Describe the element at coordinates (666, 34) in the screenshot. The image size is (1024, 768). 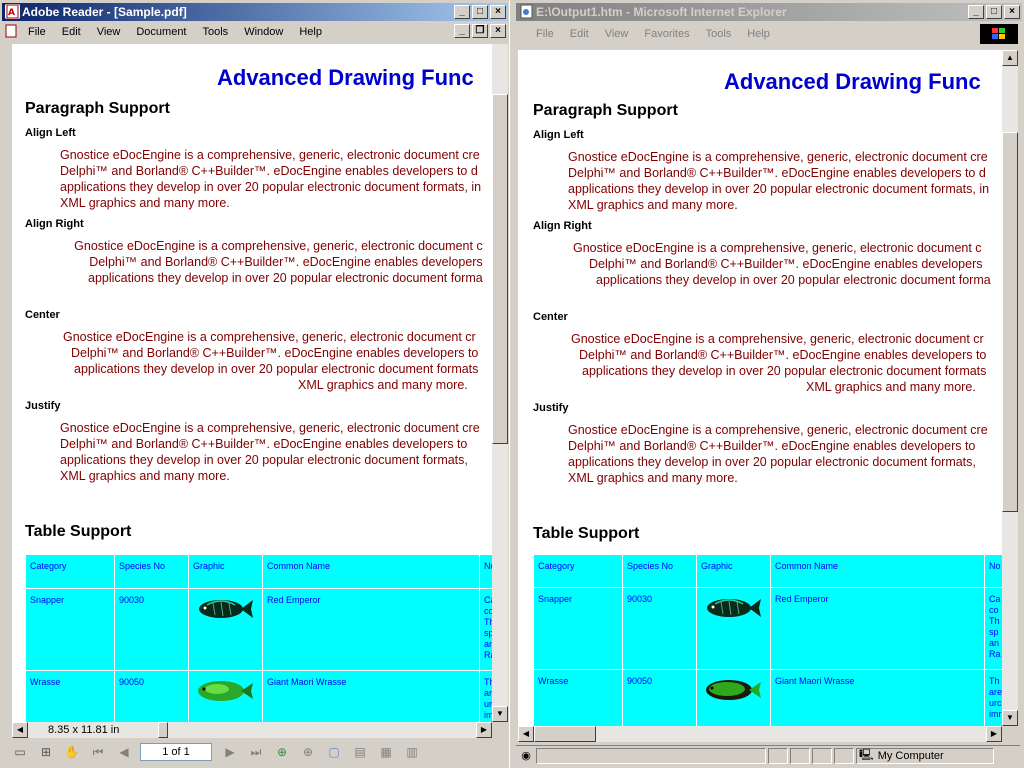
I see `ie-menu-favorites: Favorites` at that location.